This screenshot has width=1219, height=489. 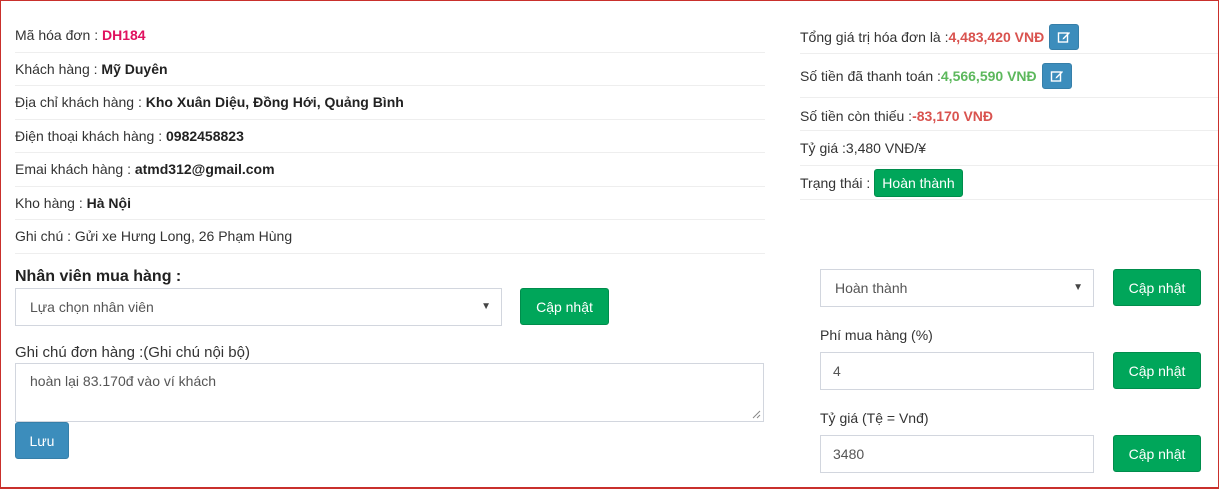 I want to click on total-value: 4,483,420 VNĐ, so click(x=996, y=36).